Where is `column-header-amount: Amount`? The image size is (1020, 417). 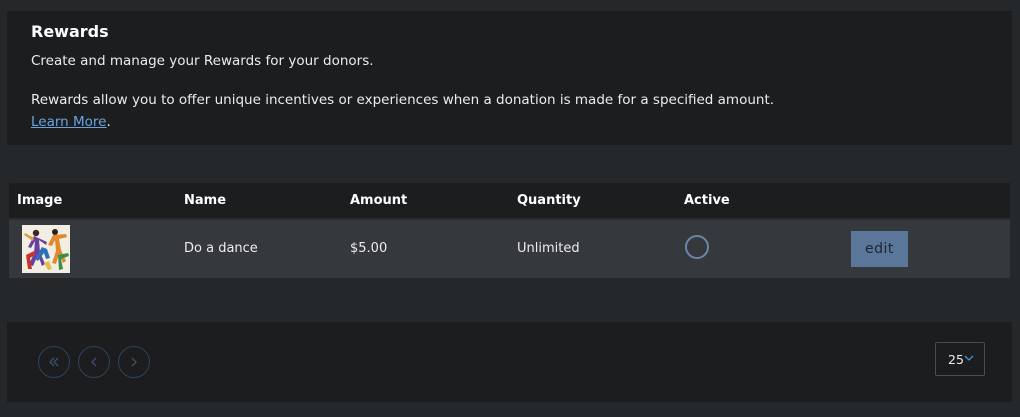 column-header-amount: Amount is located at coordinates (379, 200).